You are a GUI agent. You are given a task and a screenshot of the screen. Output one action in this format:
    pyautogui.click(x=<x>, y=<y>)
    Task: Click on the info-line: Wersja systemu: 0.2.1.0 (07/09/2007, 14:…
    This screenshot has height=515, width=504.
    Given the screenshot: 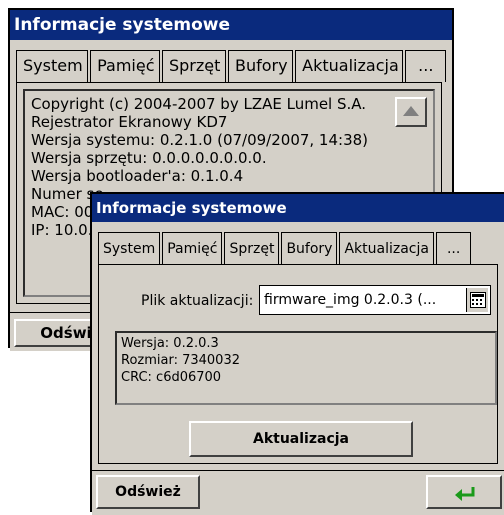 What is the action you would take?
    pyautogui.click(x=200, y=140)
    